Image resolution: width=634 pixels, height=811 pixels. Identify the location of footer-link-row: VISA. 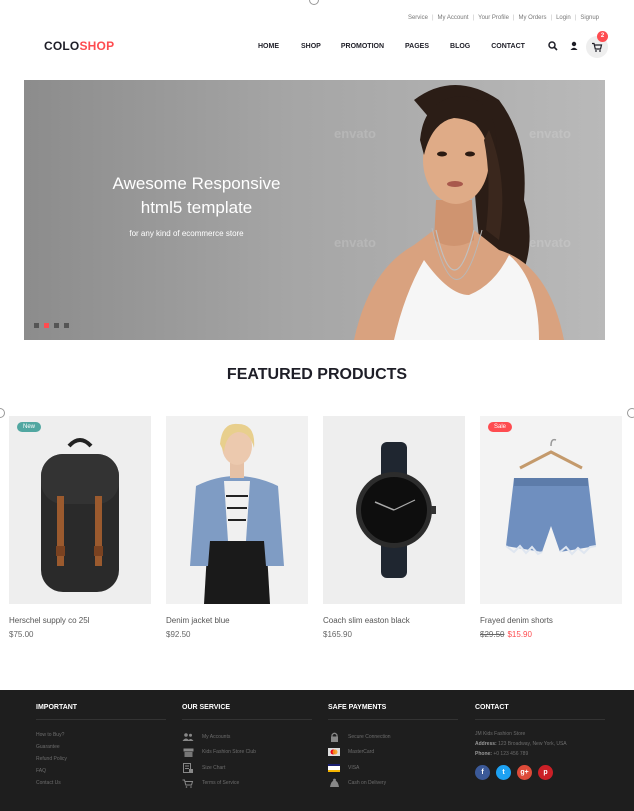
(393, 768).